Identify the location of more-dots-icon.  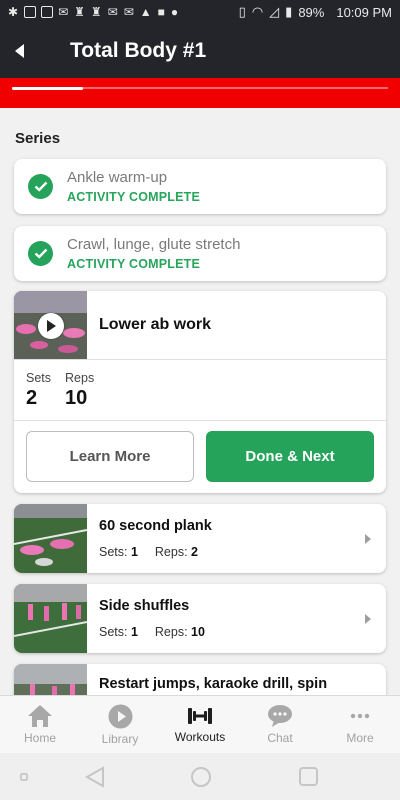
(360, 716).